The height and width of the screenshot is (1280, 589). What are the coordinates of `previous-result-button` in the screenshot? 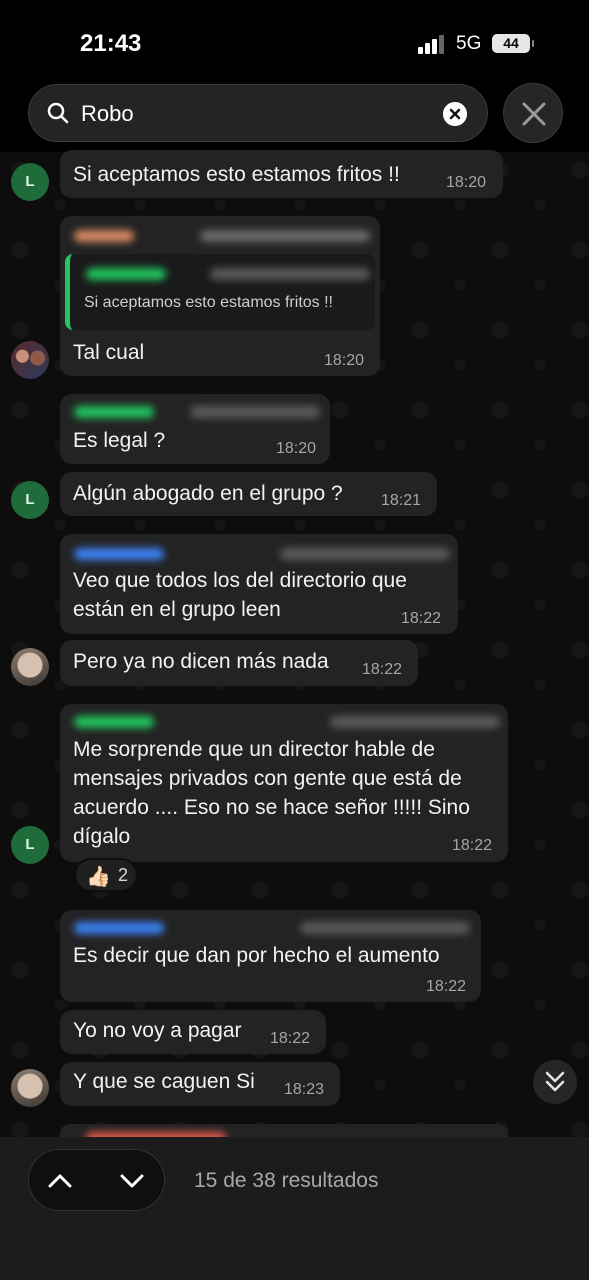 It's located at (60, 1181).